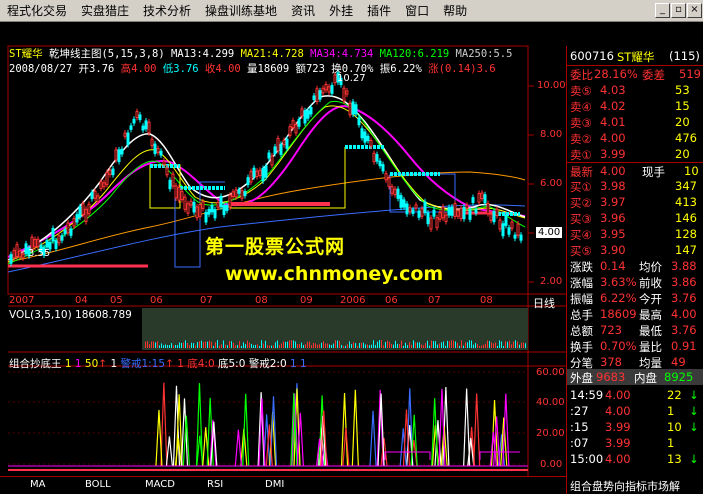 The height and width of the screenshot is (494, 703). I want to click on weicha-value: 519, so click(690, 74).